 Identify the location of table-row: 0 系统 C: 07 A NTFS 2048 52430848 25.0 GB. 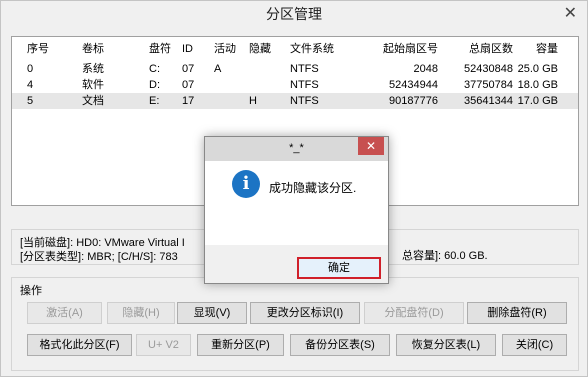
(295, 69).